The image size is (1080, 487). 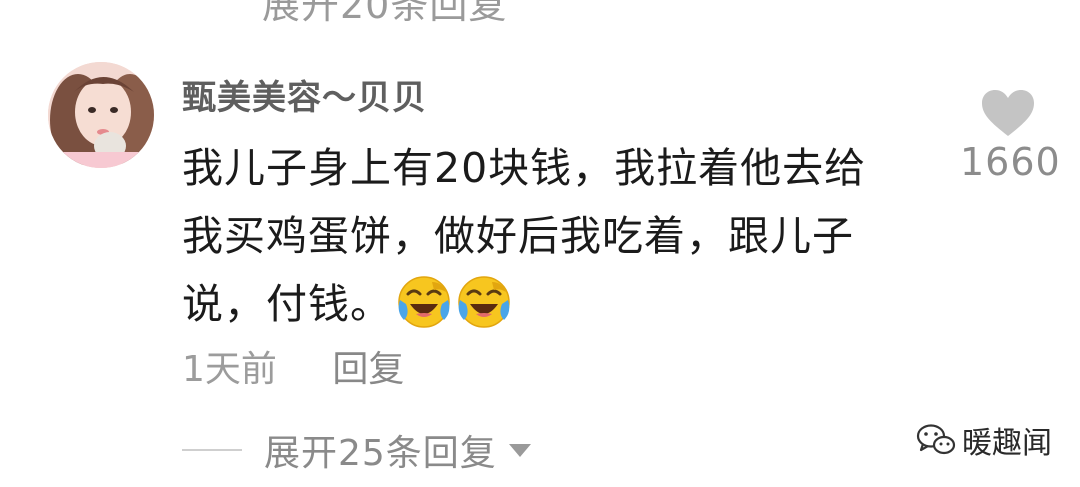 What do you see at coordinates (519, 450) in the screenshot?
I see `caret-down-icon` at bounding box center [519, 450].